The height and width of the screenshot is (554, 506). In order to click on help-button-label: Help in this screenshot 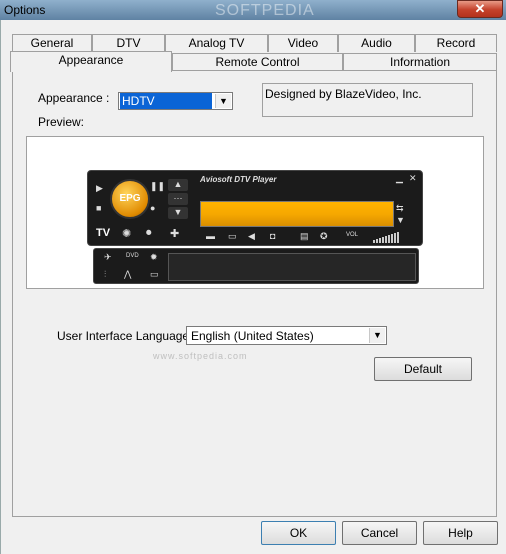, I will do `click(460, 533)`.